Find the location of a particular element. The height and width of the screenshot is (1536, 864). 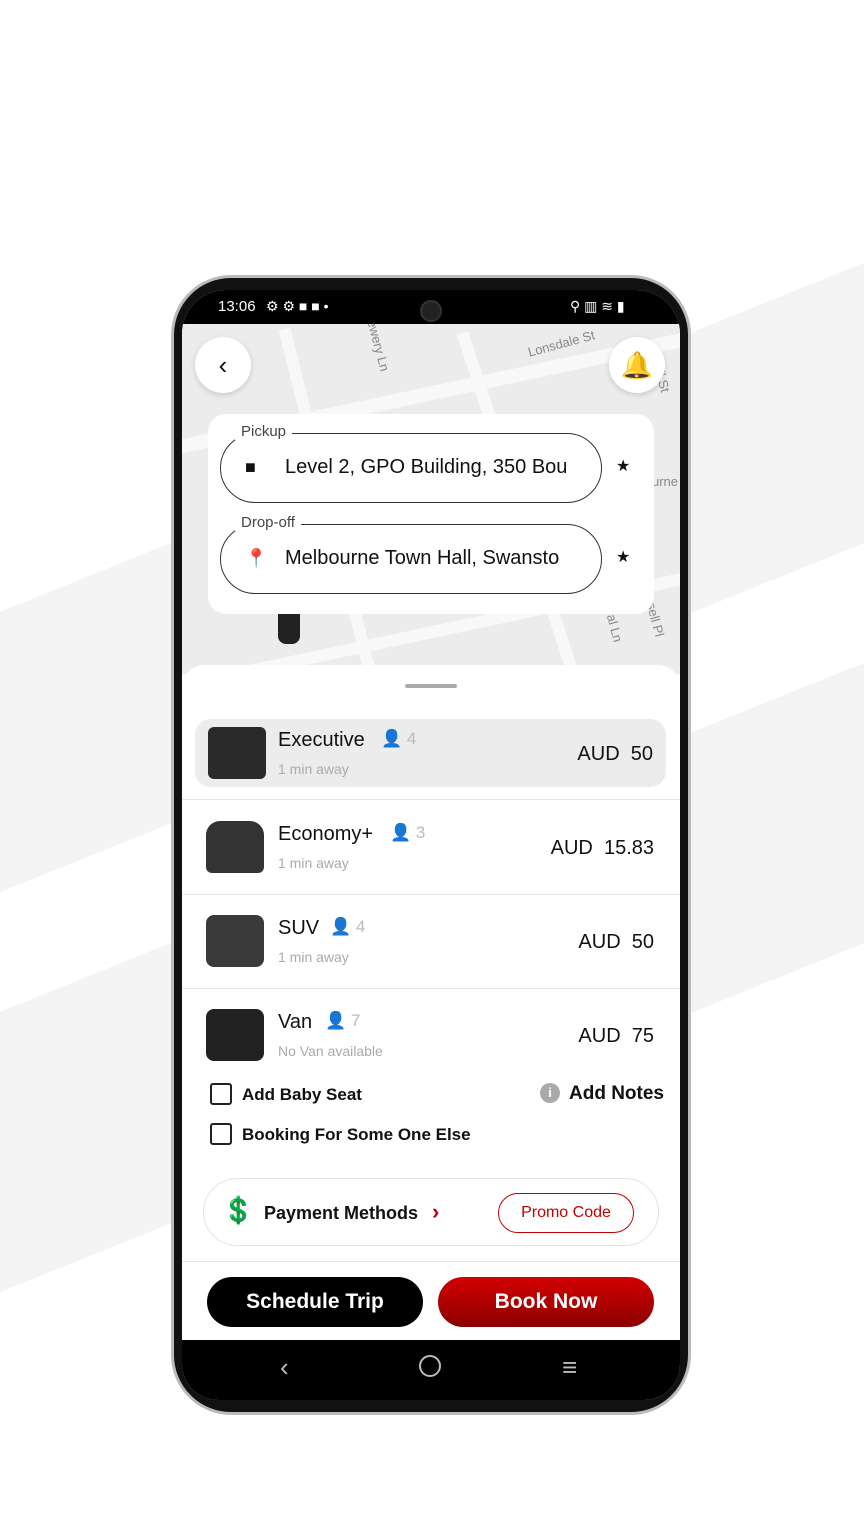

status-bar: 13:06 ⚙ ⚙ ■ ■ • ⚲ ▥ ≋ ▮ is located at coordinates (431, 307).